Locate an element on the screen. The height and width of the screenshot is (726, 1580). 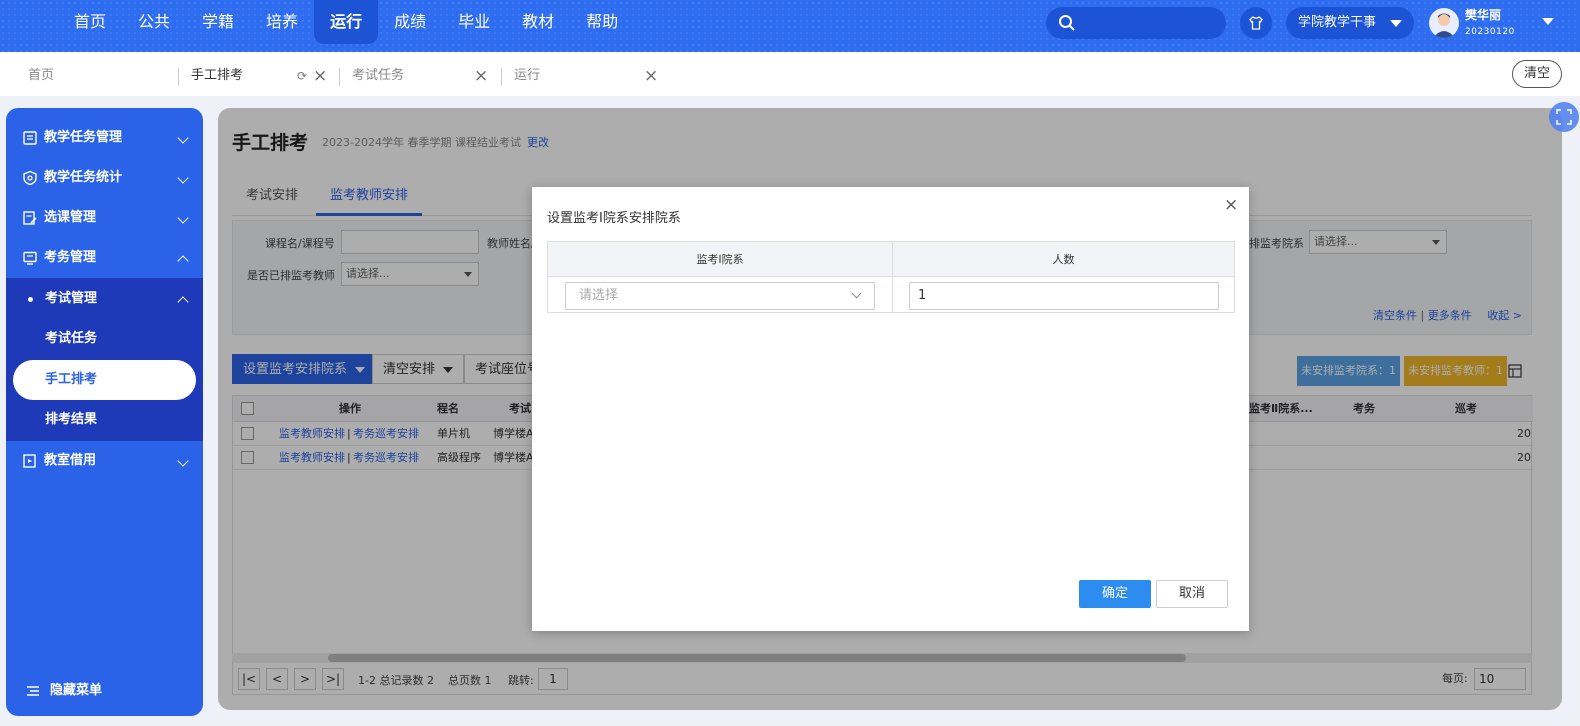
nav-help: 帮助 is located at coordinates (602, 22).